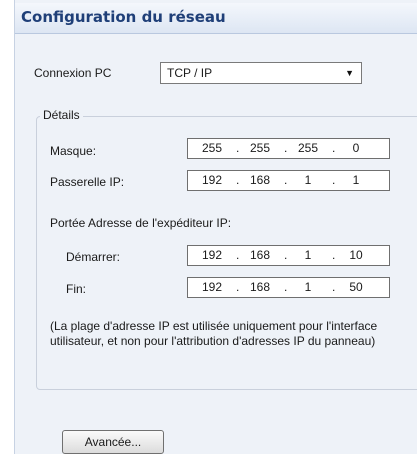 The image size is (417, 454). What do you see at coordinates (356, 287) in the screenshot?
I see `ip-octet: 50` at bounding box center [356, 287].